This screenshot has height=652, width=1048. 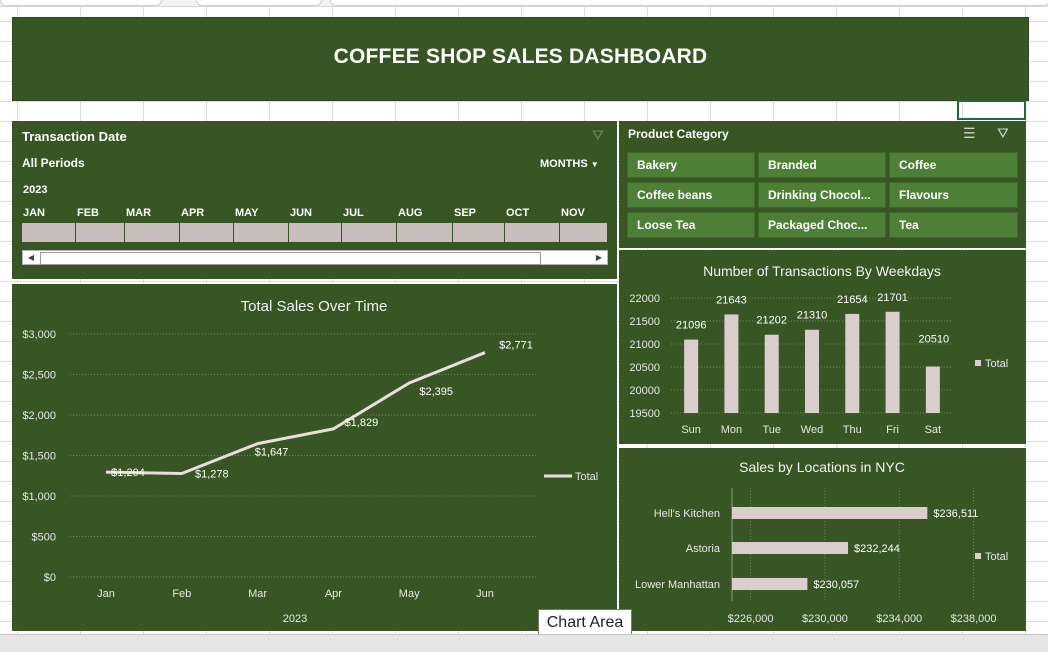 What do you see at coordinates (953, 195) in the screenshot?
I see `slicer-item: Flavours` at bounding box center [953, 195].